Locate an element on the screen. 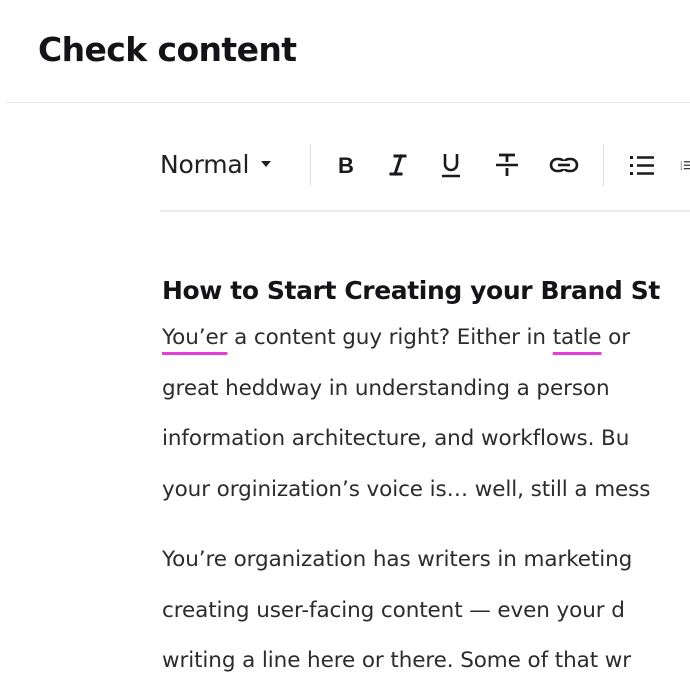 This screenshot has height=690, width=690. bold-icon: B is located at coordinates (346, 165).